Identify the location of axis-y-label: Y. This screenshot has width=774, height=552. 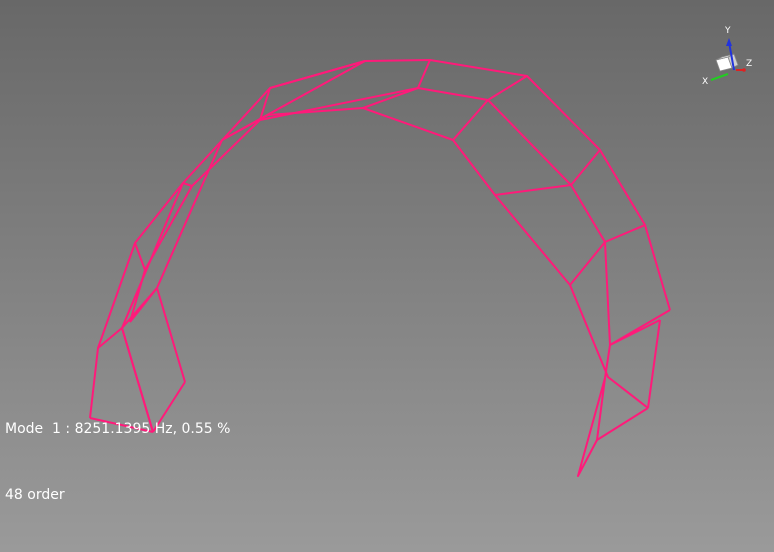
(727, 31).